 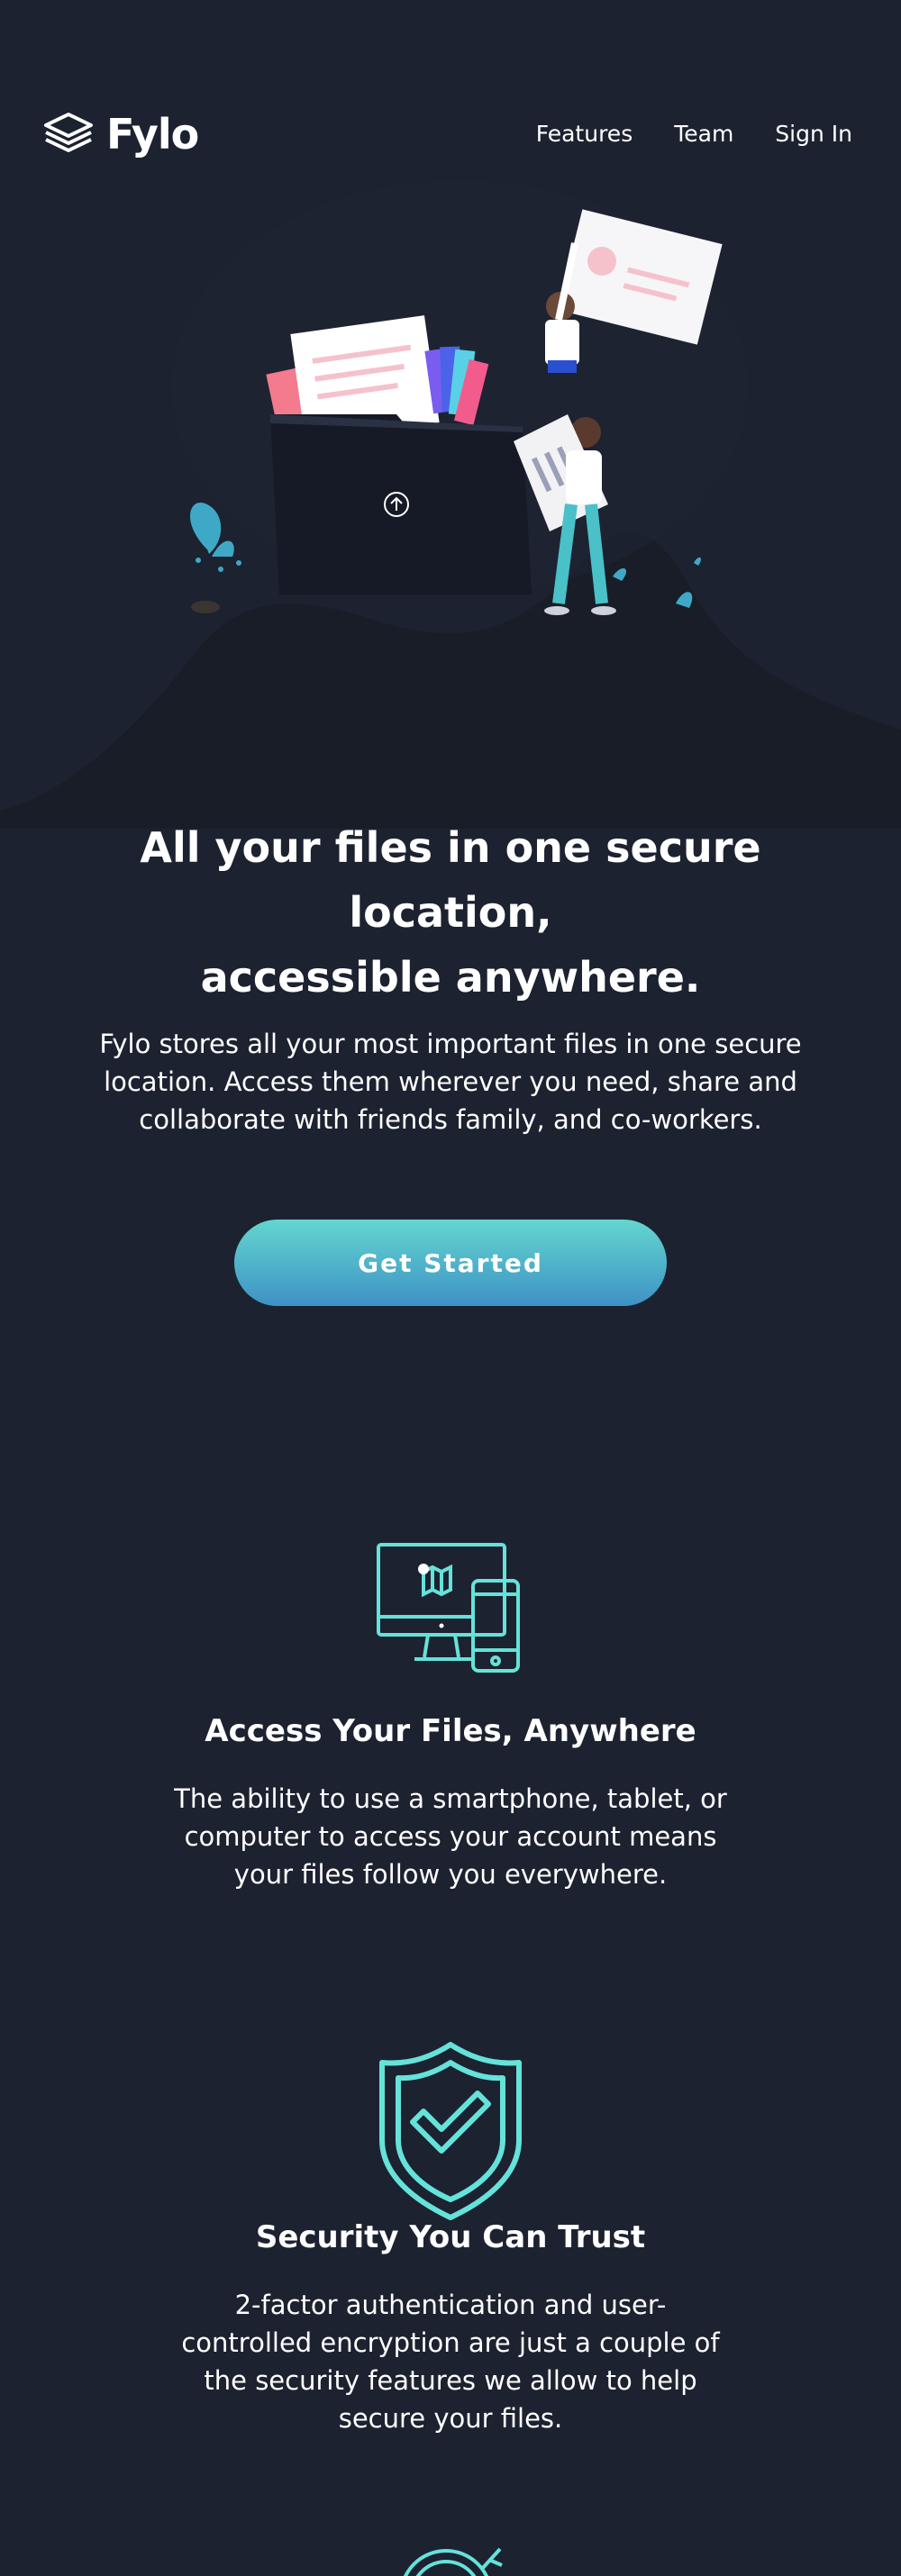 I want to click on nav-team-link: Team, so click(x=703, y=134).